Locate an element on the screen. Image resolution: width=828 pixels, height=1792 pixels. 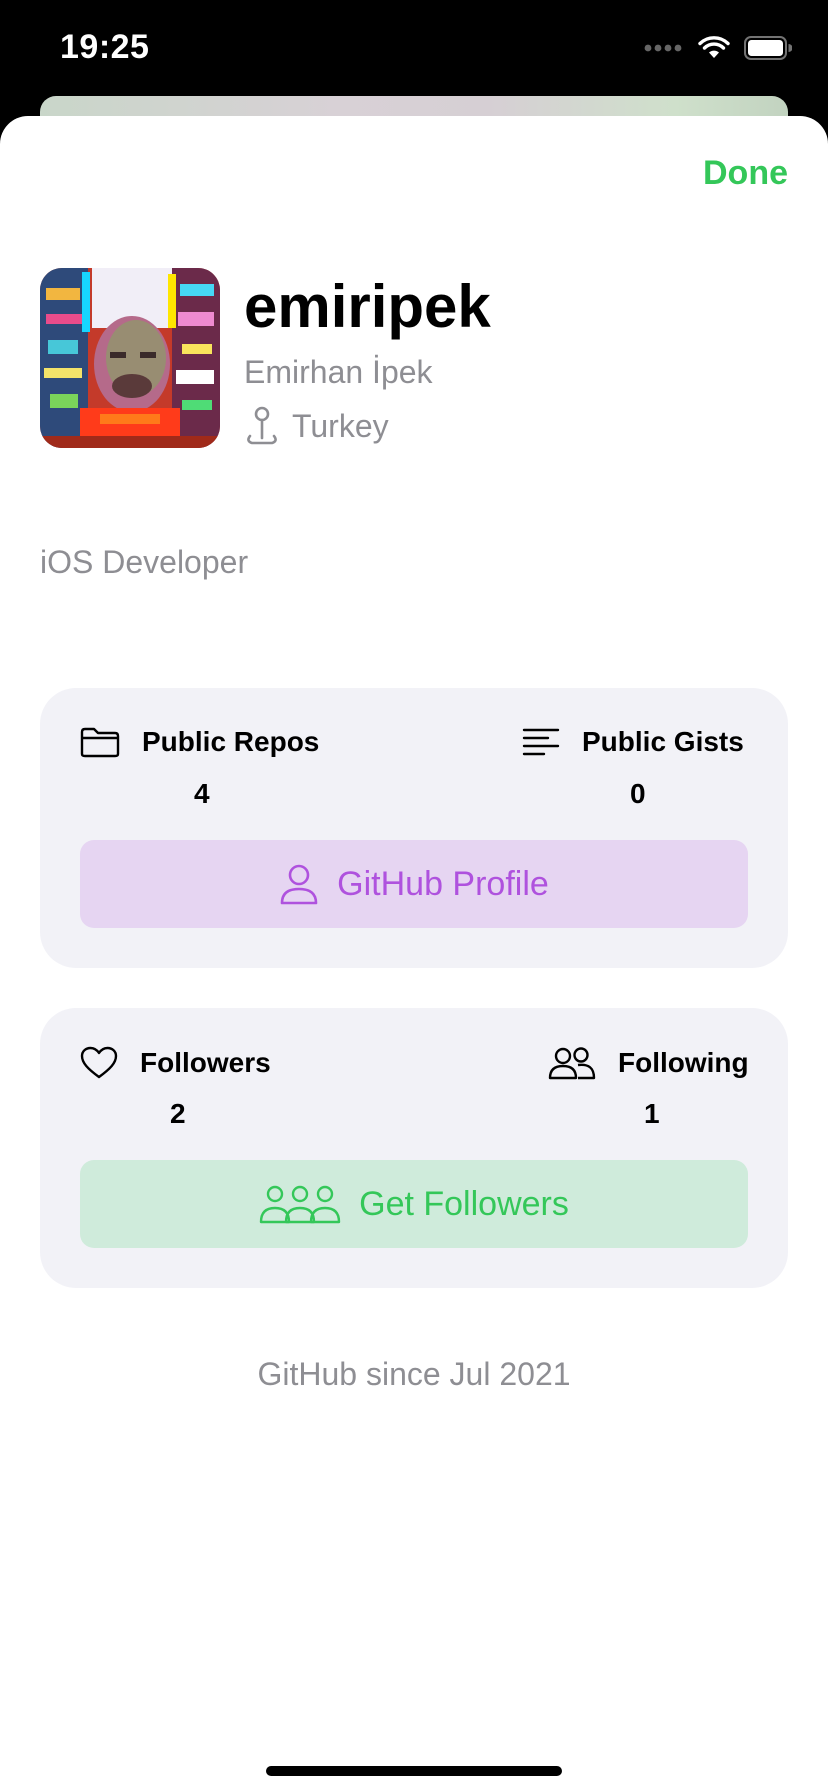
map-pin-icon is located at coordinates (262, 425).